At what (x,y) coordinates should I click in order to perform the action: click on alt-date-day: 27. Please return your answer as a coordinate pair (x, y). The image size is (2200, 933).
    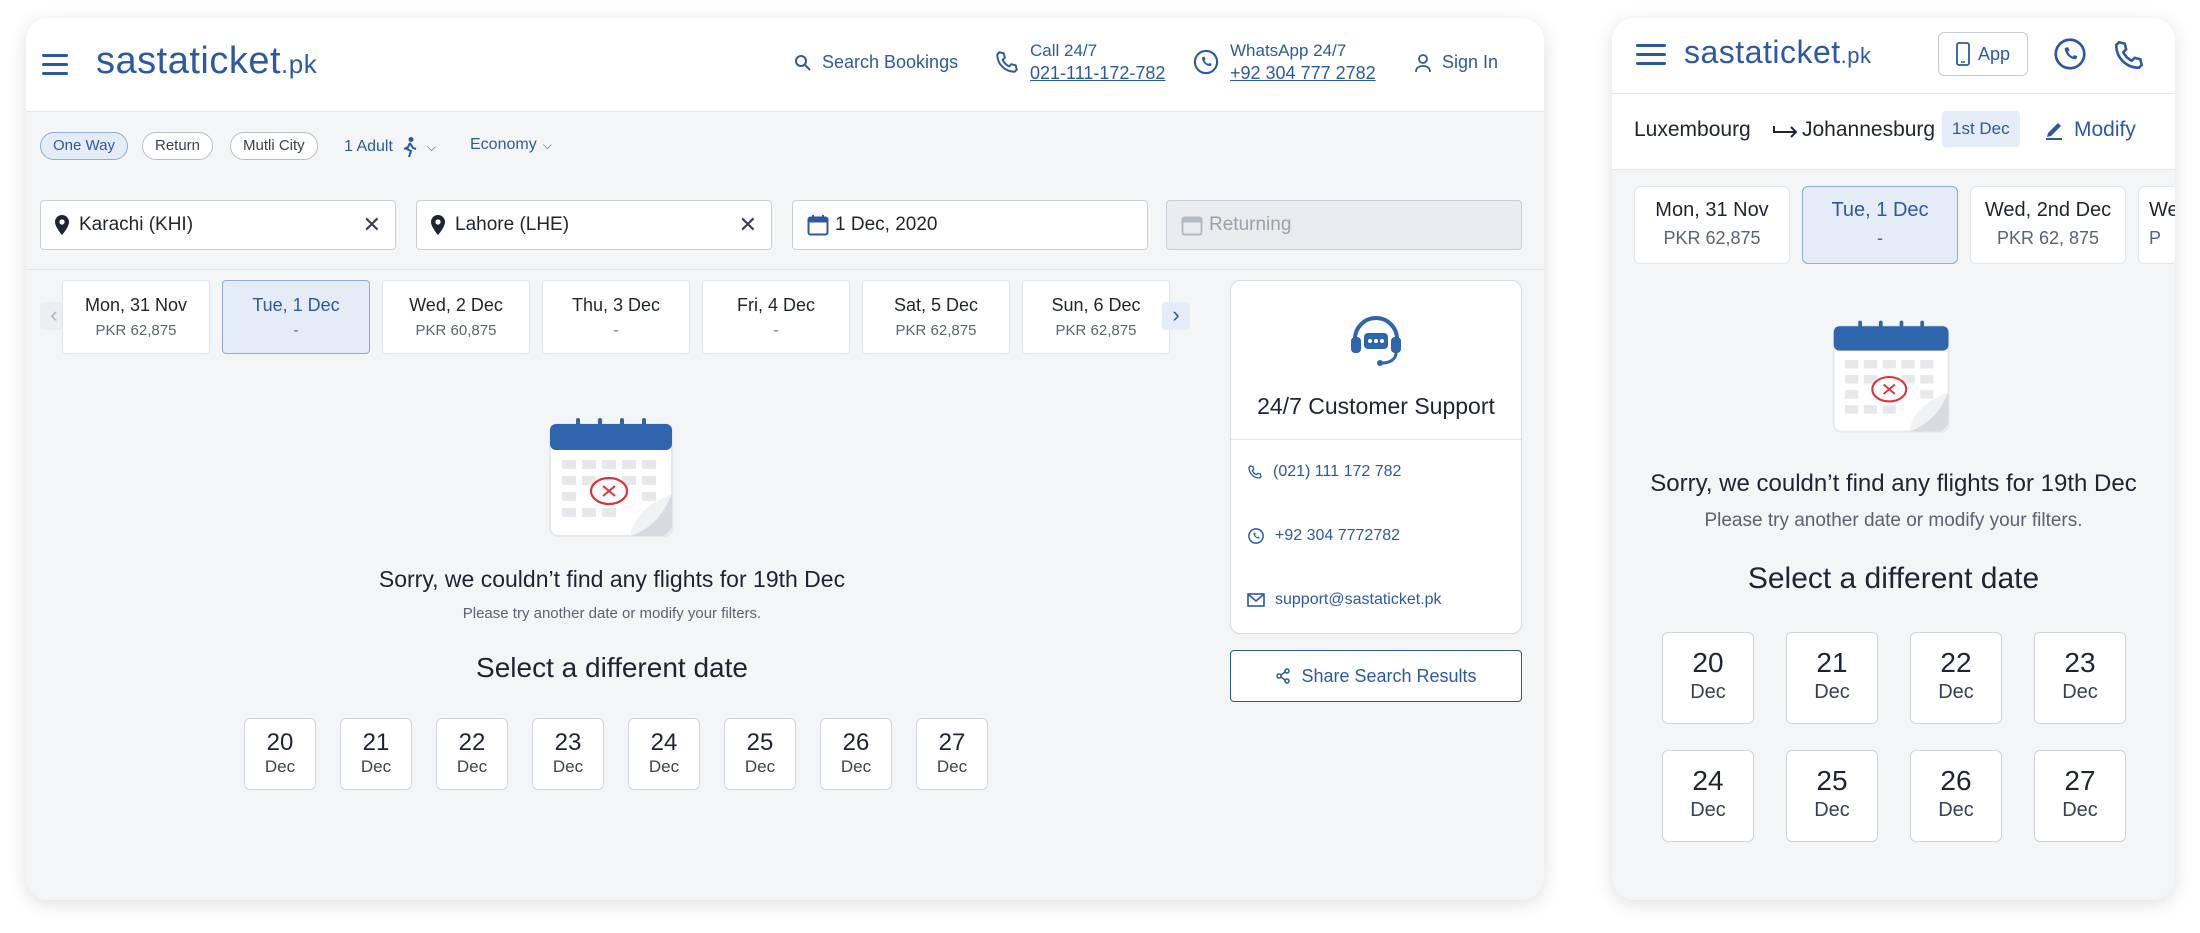
    Looking at the image, I should click on (952, 742).